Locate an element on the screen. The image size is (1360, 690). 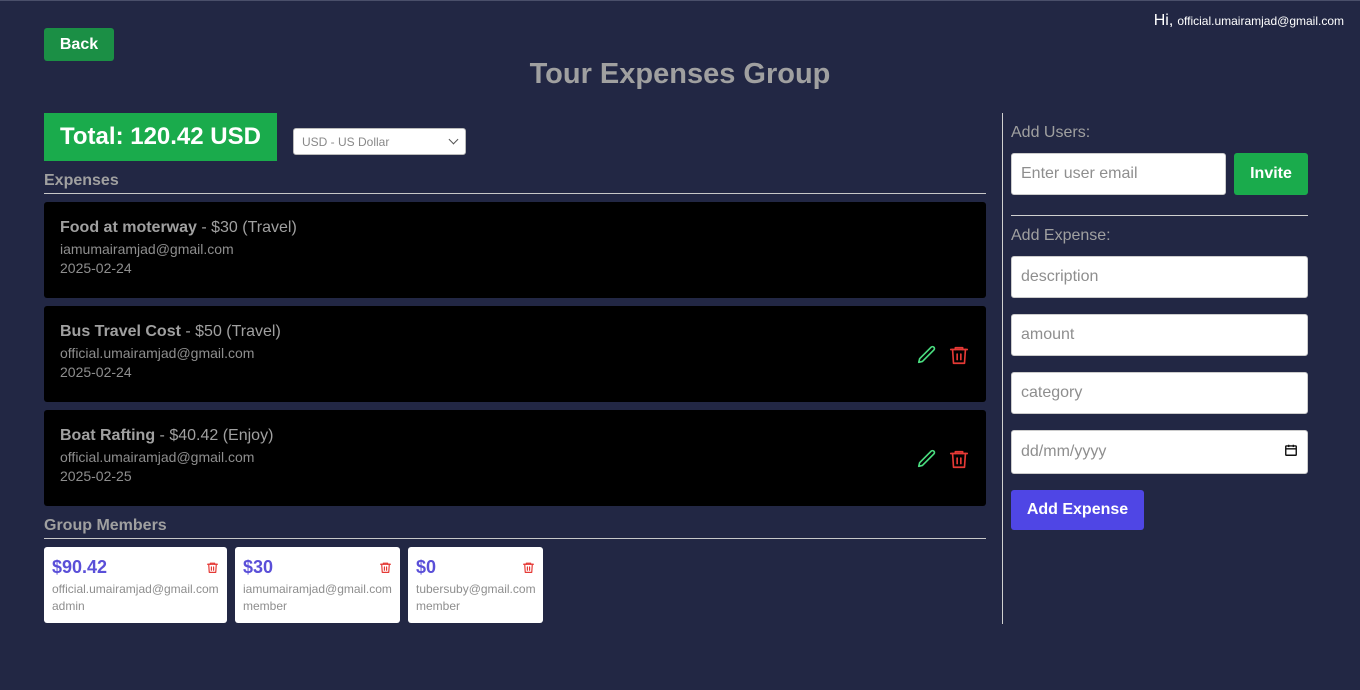
member-card: $0 tubersuby@gmail.com member is located at coordinates (475, 585).